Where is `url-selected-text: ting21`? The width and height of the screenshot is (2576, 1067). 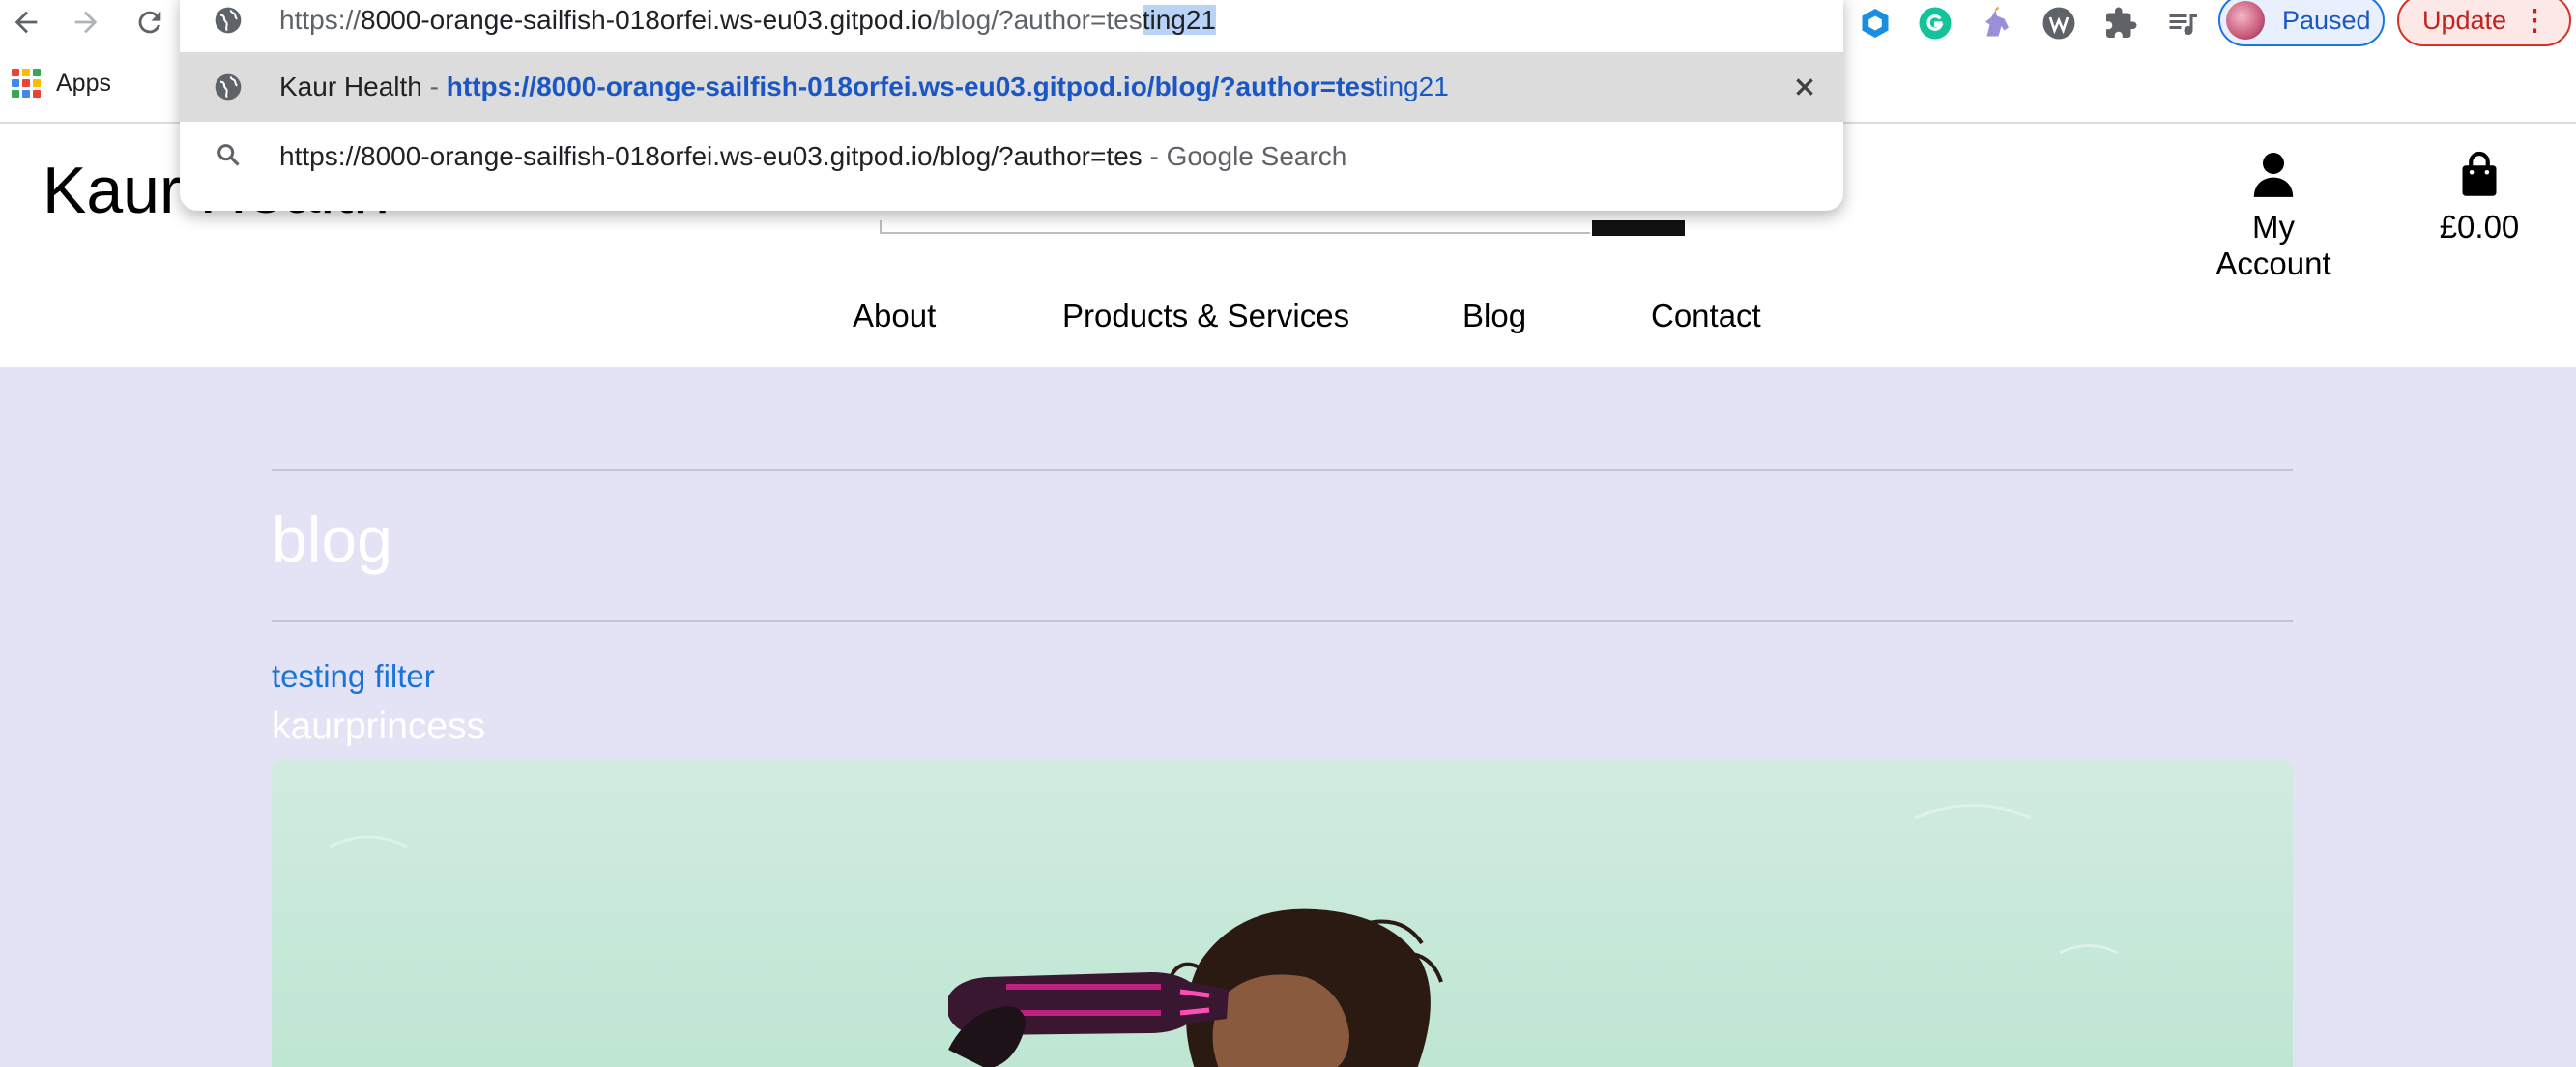 url-selected-text: ting21 is located at coordinates (1179, 20).